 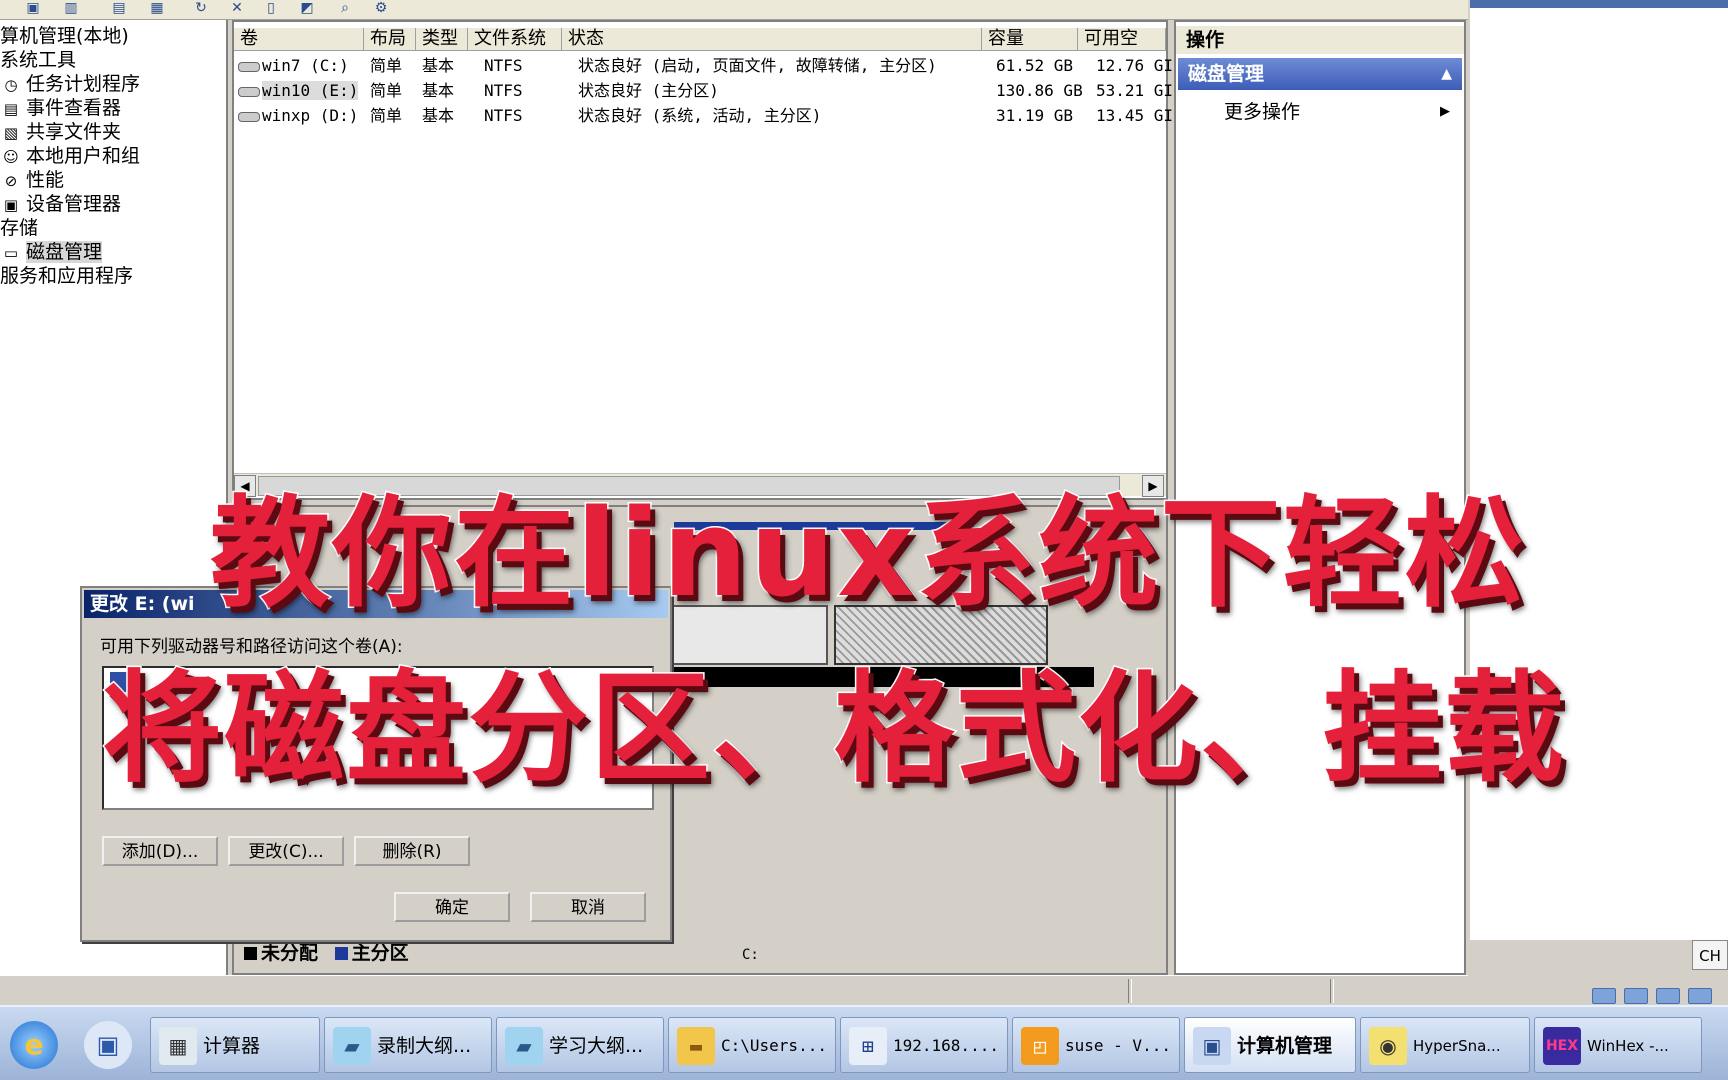 I want to click on system-tray, so click(x=1658, y=996).